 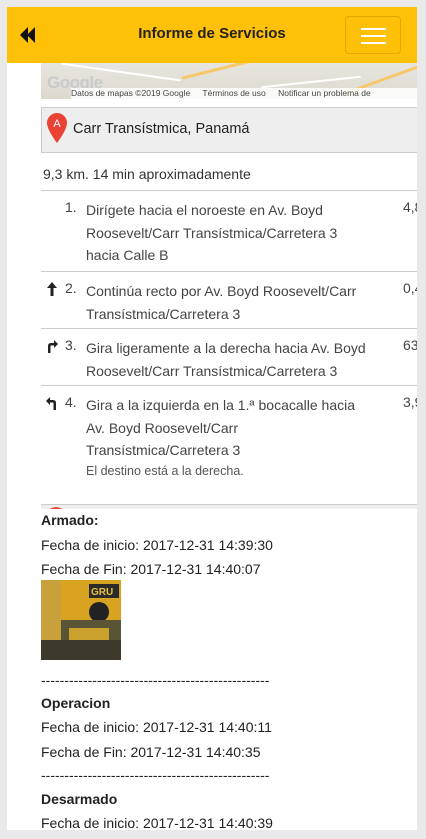 I want to click on photo-image: GRU, so click(x=81, y=620).